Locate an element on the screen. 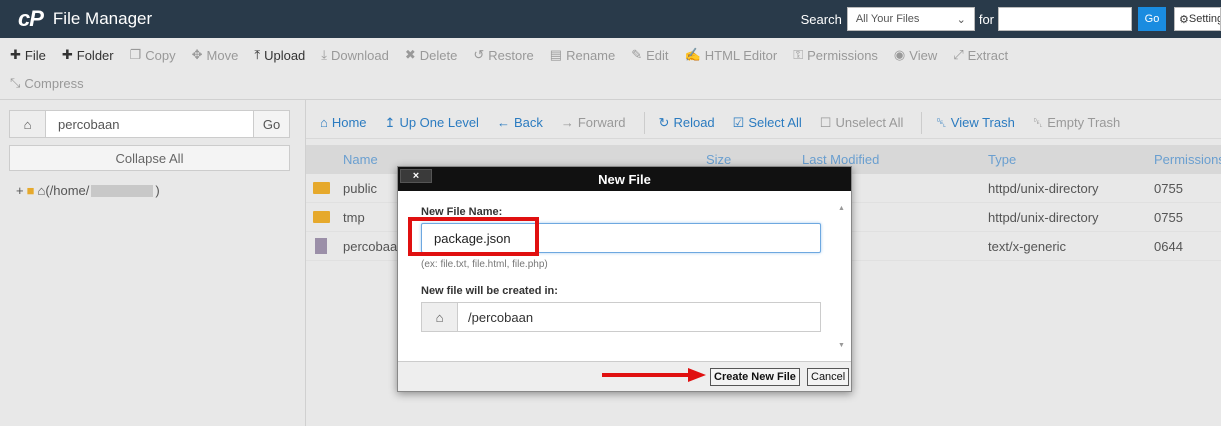 The image size is (1221, 426). key-icon: ⚿ is located at coordinates (798, 54).